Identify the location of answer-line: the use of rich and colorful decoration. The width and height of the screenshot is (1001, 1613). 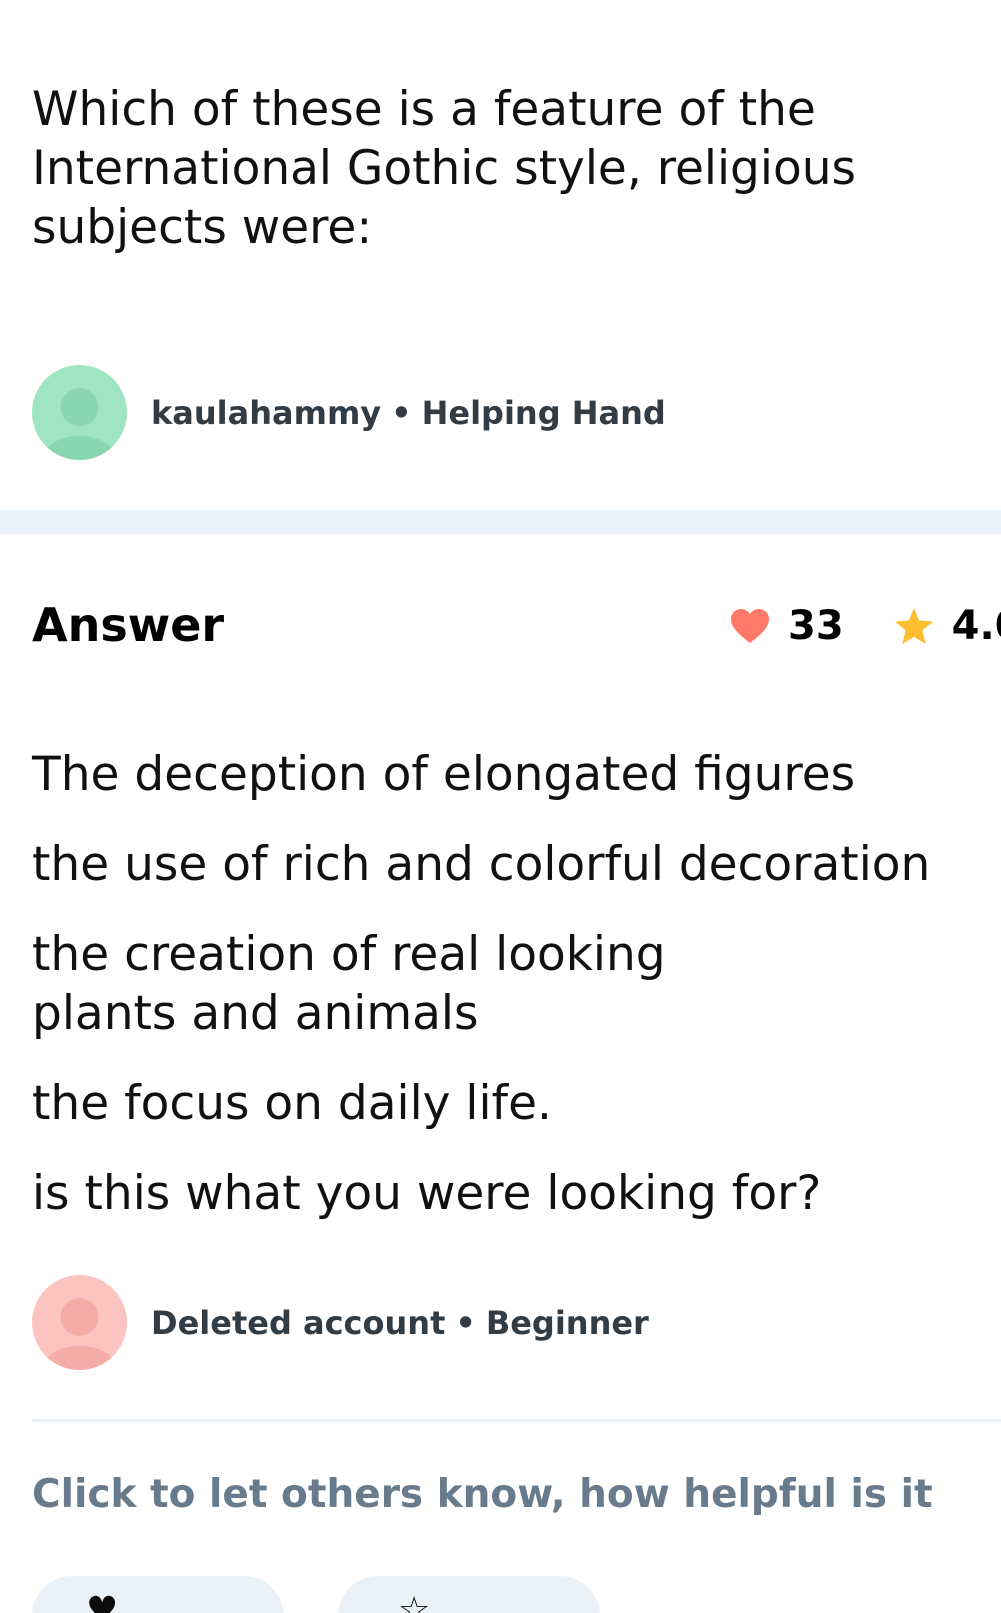
(481, 864).